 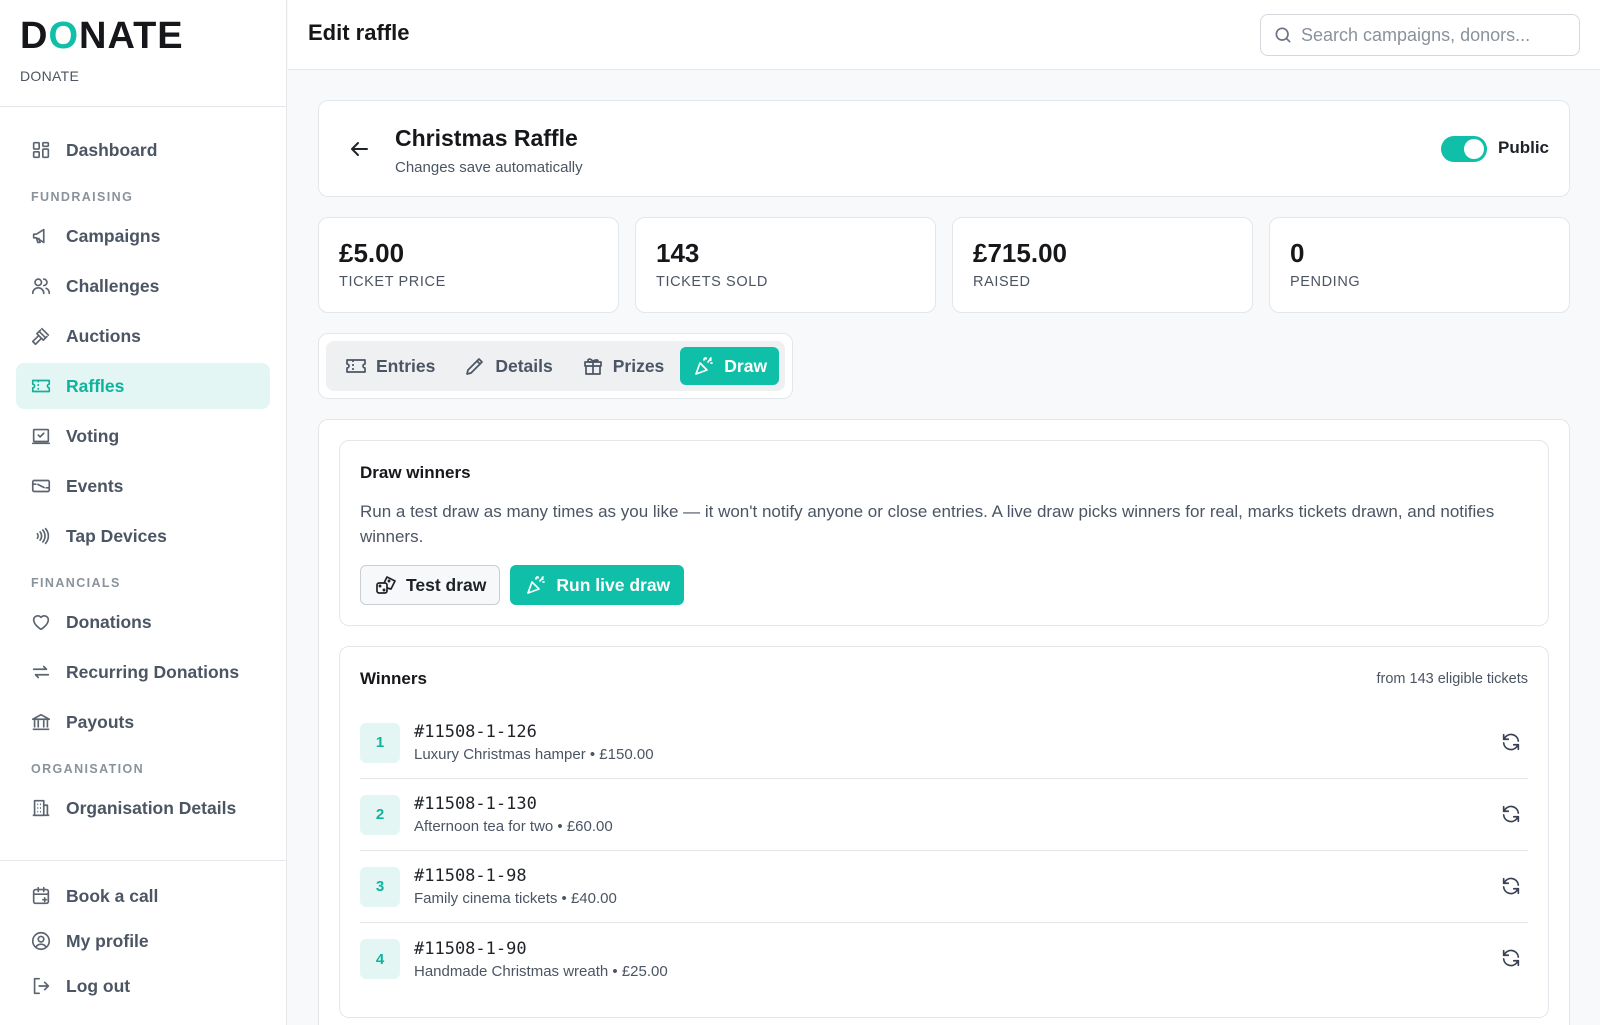 What do you see at coordinates (446, 584) in the screenshot?
I see `test-draw-label: Test draw` at bounding box center [446, 584].